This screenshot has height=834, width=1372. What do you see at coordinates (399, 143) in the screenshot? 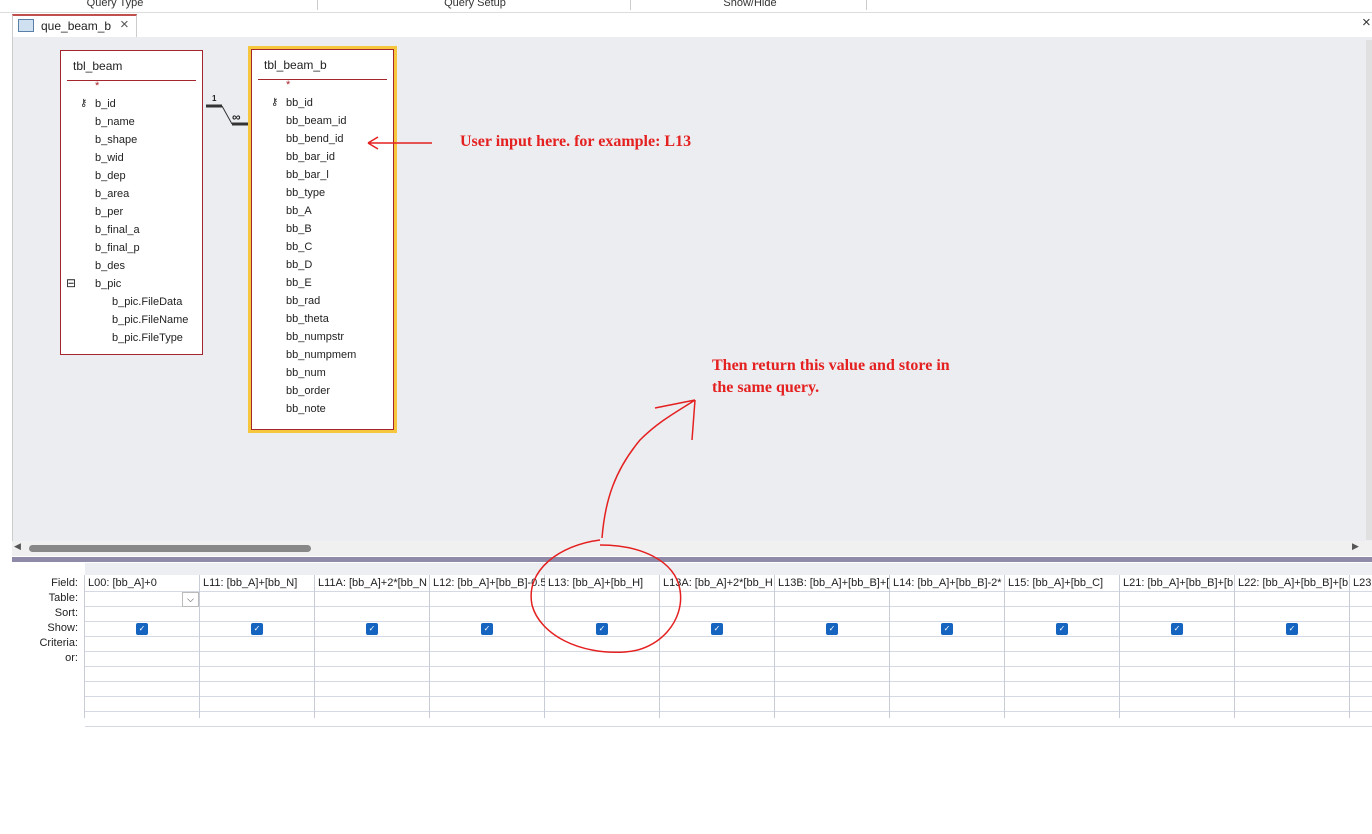
I see `arrow-annotation` at bounding box center [399, 143].